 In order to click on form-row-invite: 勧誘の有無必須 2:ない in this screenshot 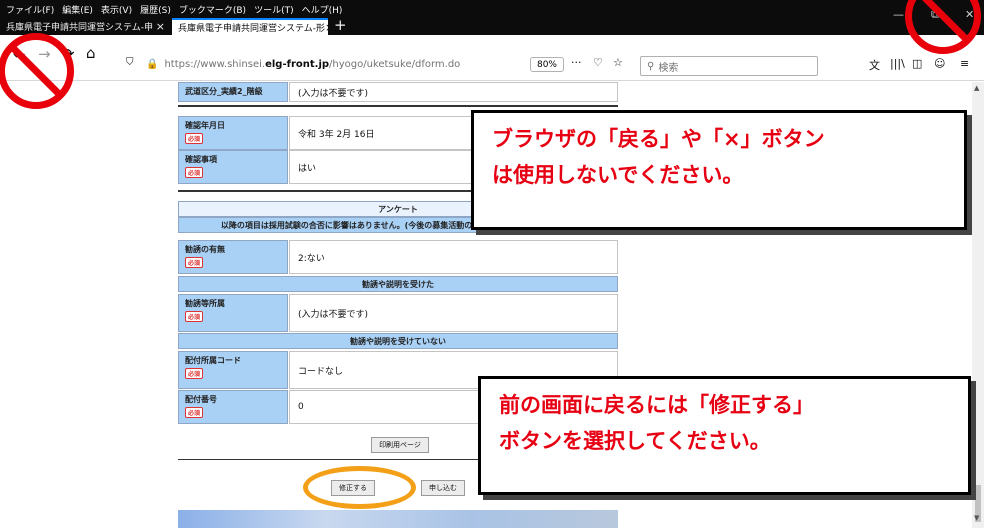, I will do `click(398, 257)`.